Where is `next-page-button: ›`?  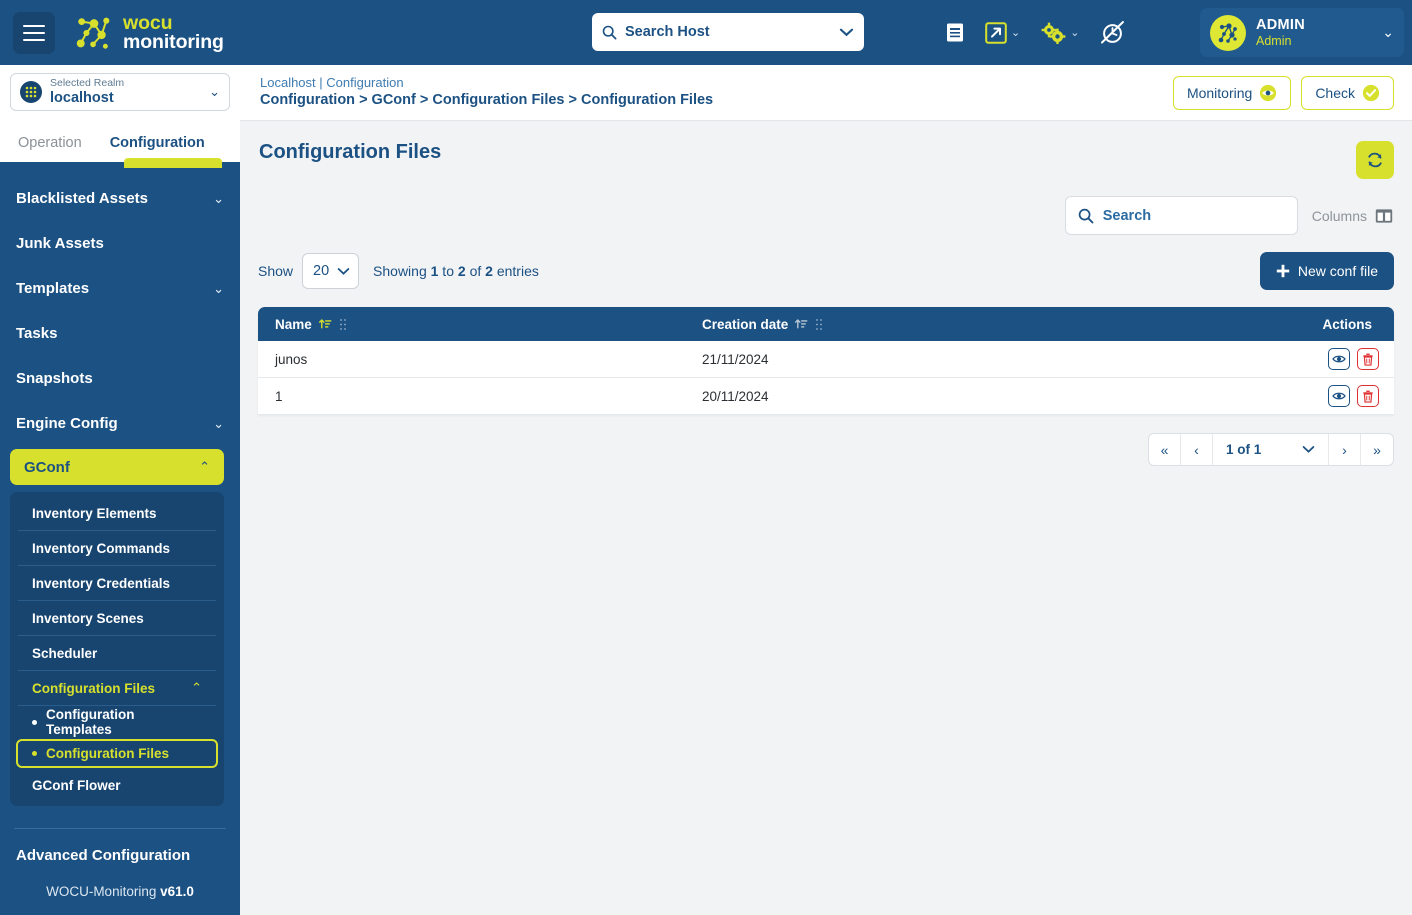
next-page-button: › is located at coordinates (1345, 449).